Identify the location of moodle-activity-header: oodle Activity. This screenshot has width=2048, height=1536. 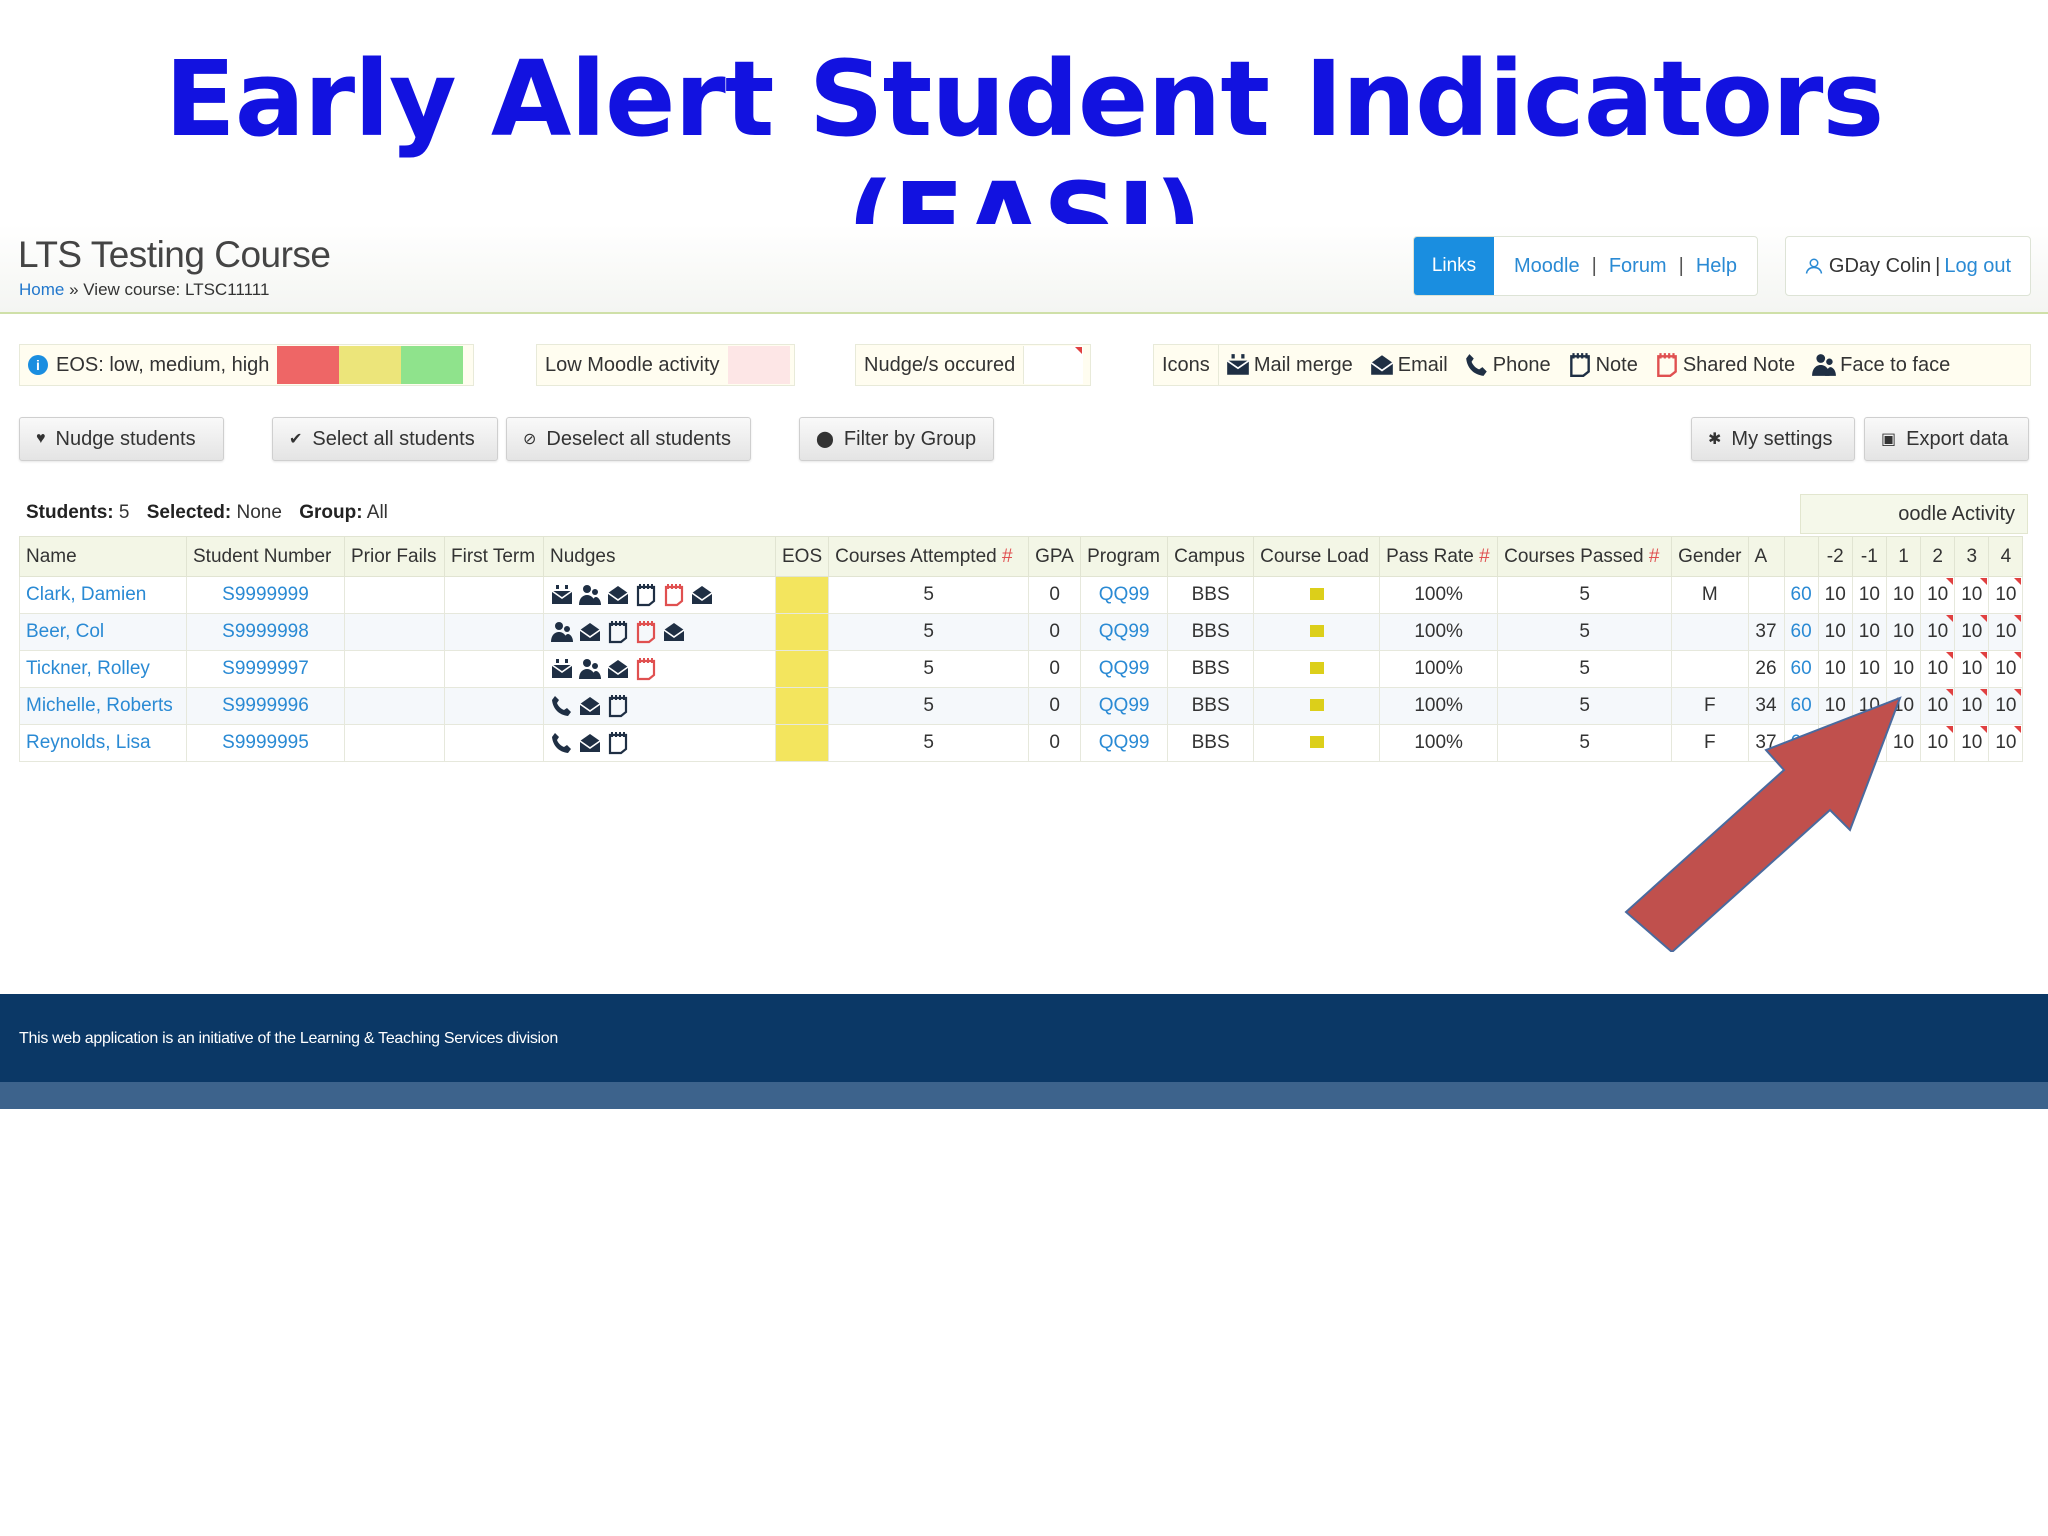
(1914, 514).